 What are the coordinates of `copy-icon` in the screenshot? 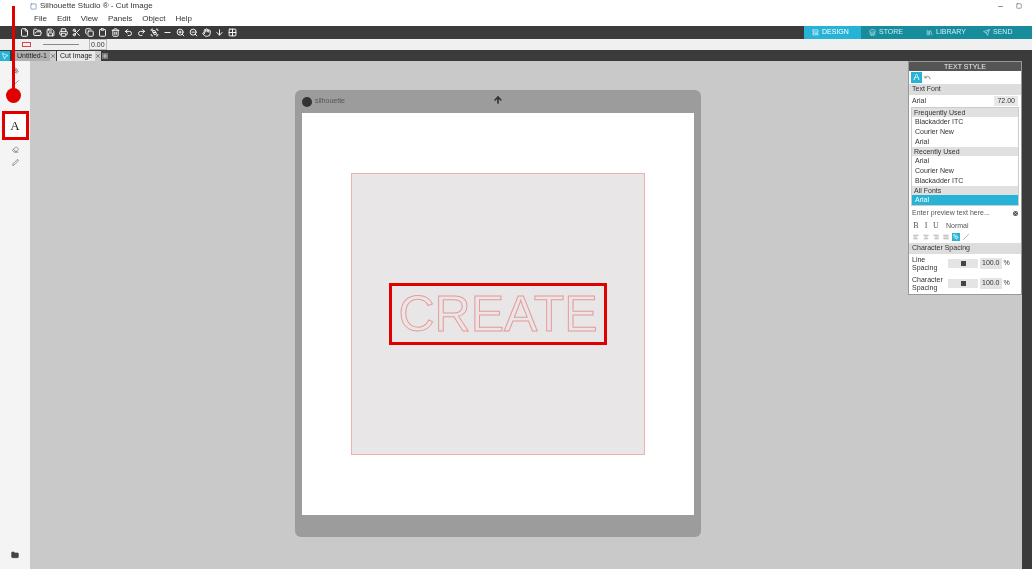 It's located at (89, 32).